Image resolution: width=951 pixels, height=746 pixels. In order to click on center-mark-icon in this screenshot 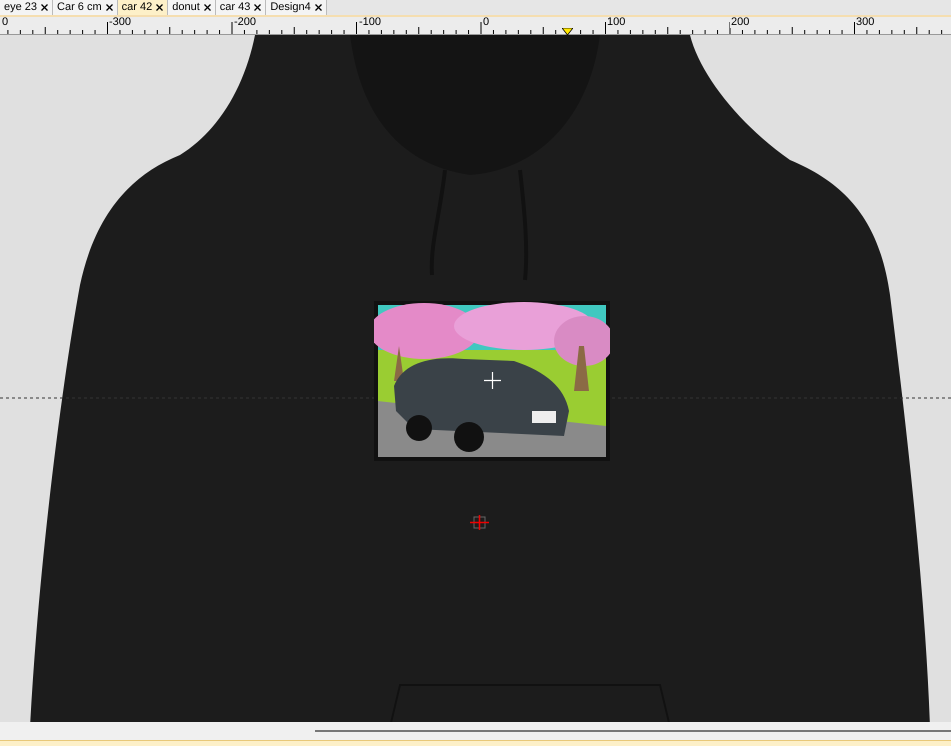, I will do `click(479, 522)`.